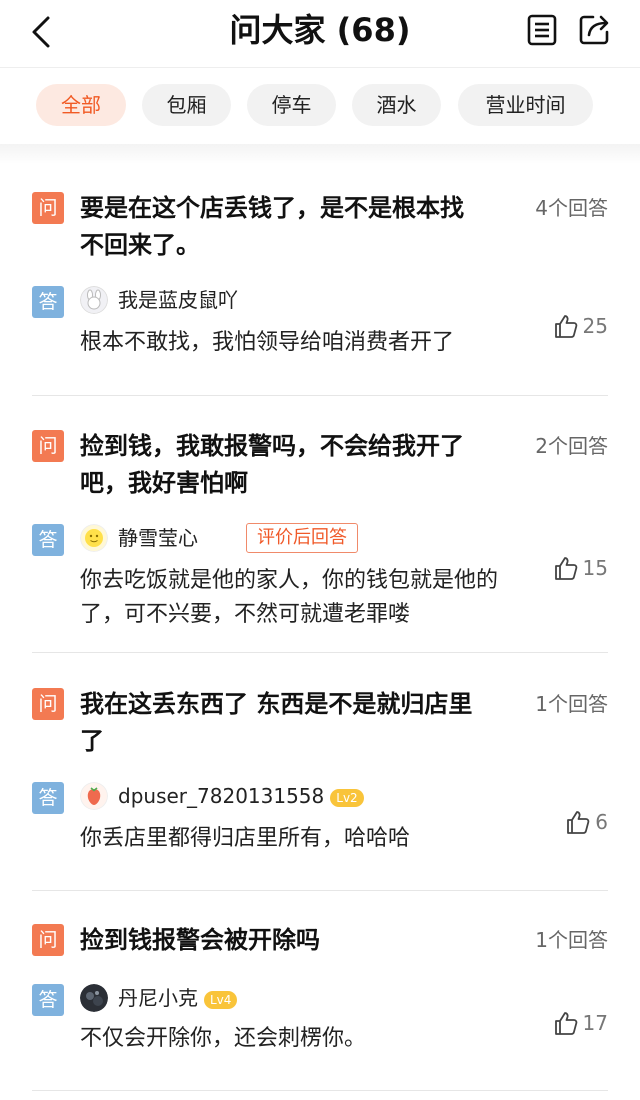 The image size is (640, 1100). I want to click on level-badge: Lv4, so click(221, 999).